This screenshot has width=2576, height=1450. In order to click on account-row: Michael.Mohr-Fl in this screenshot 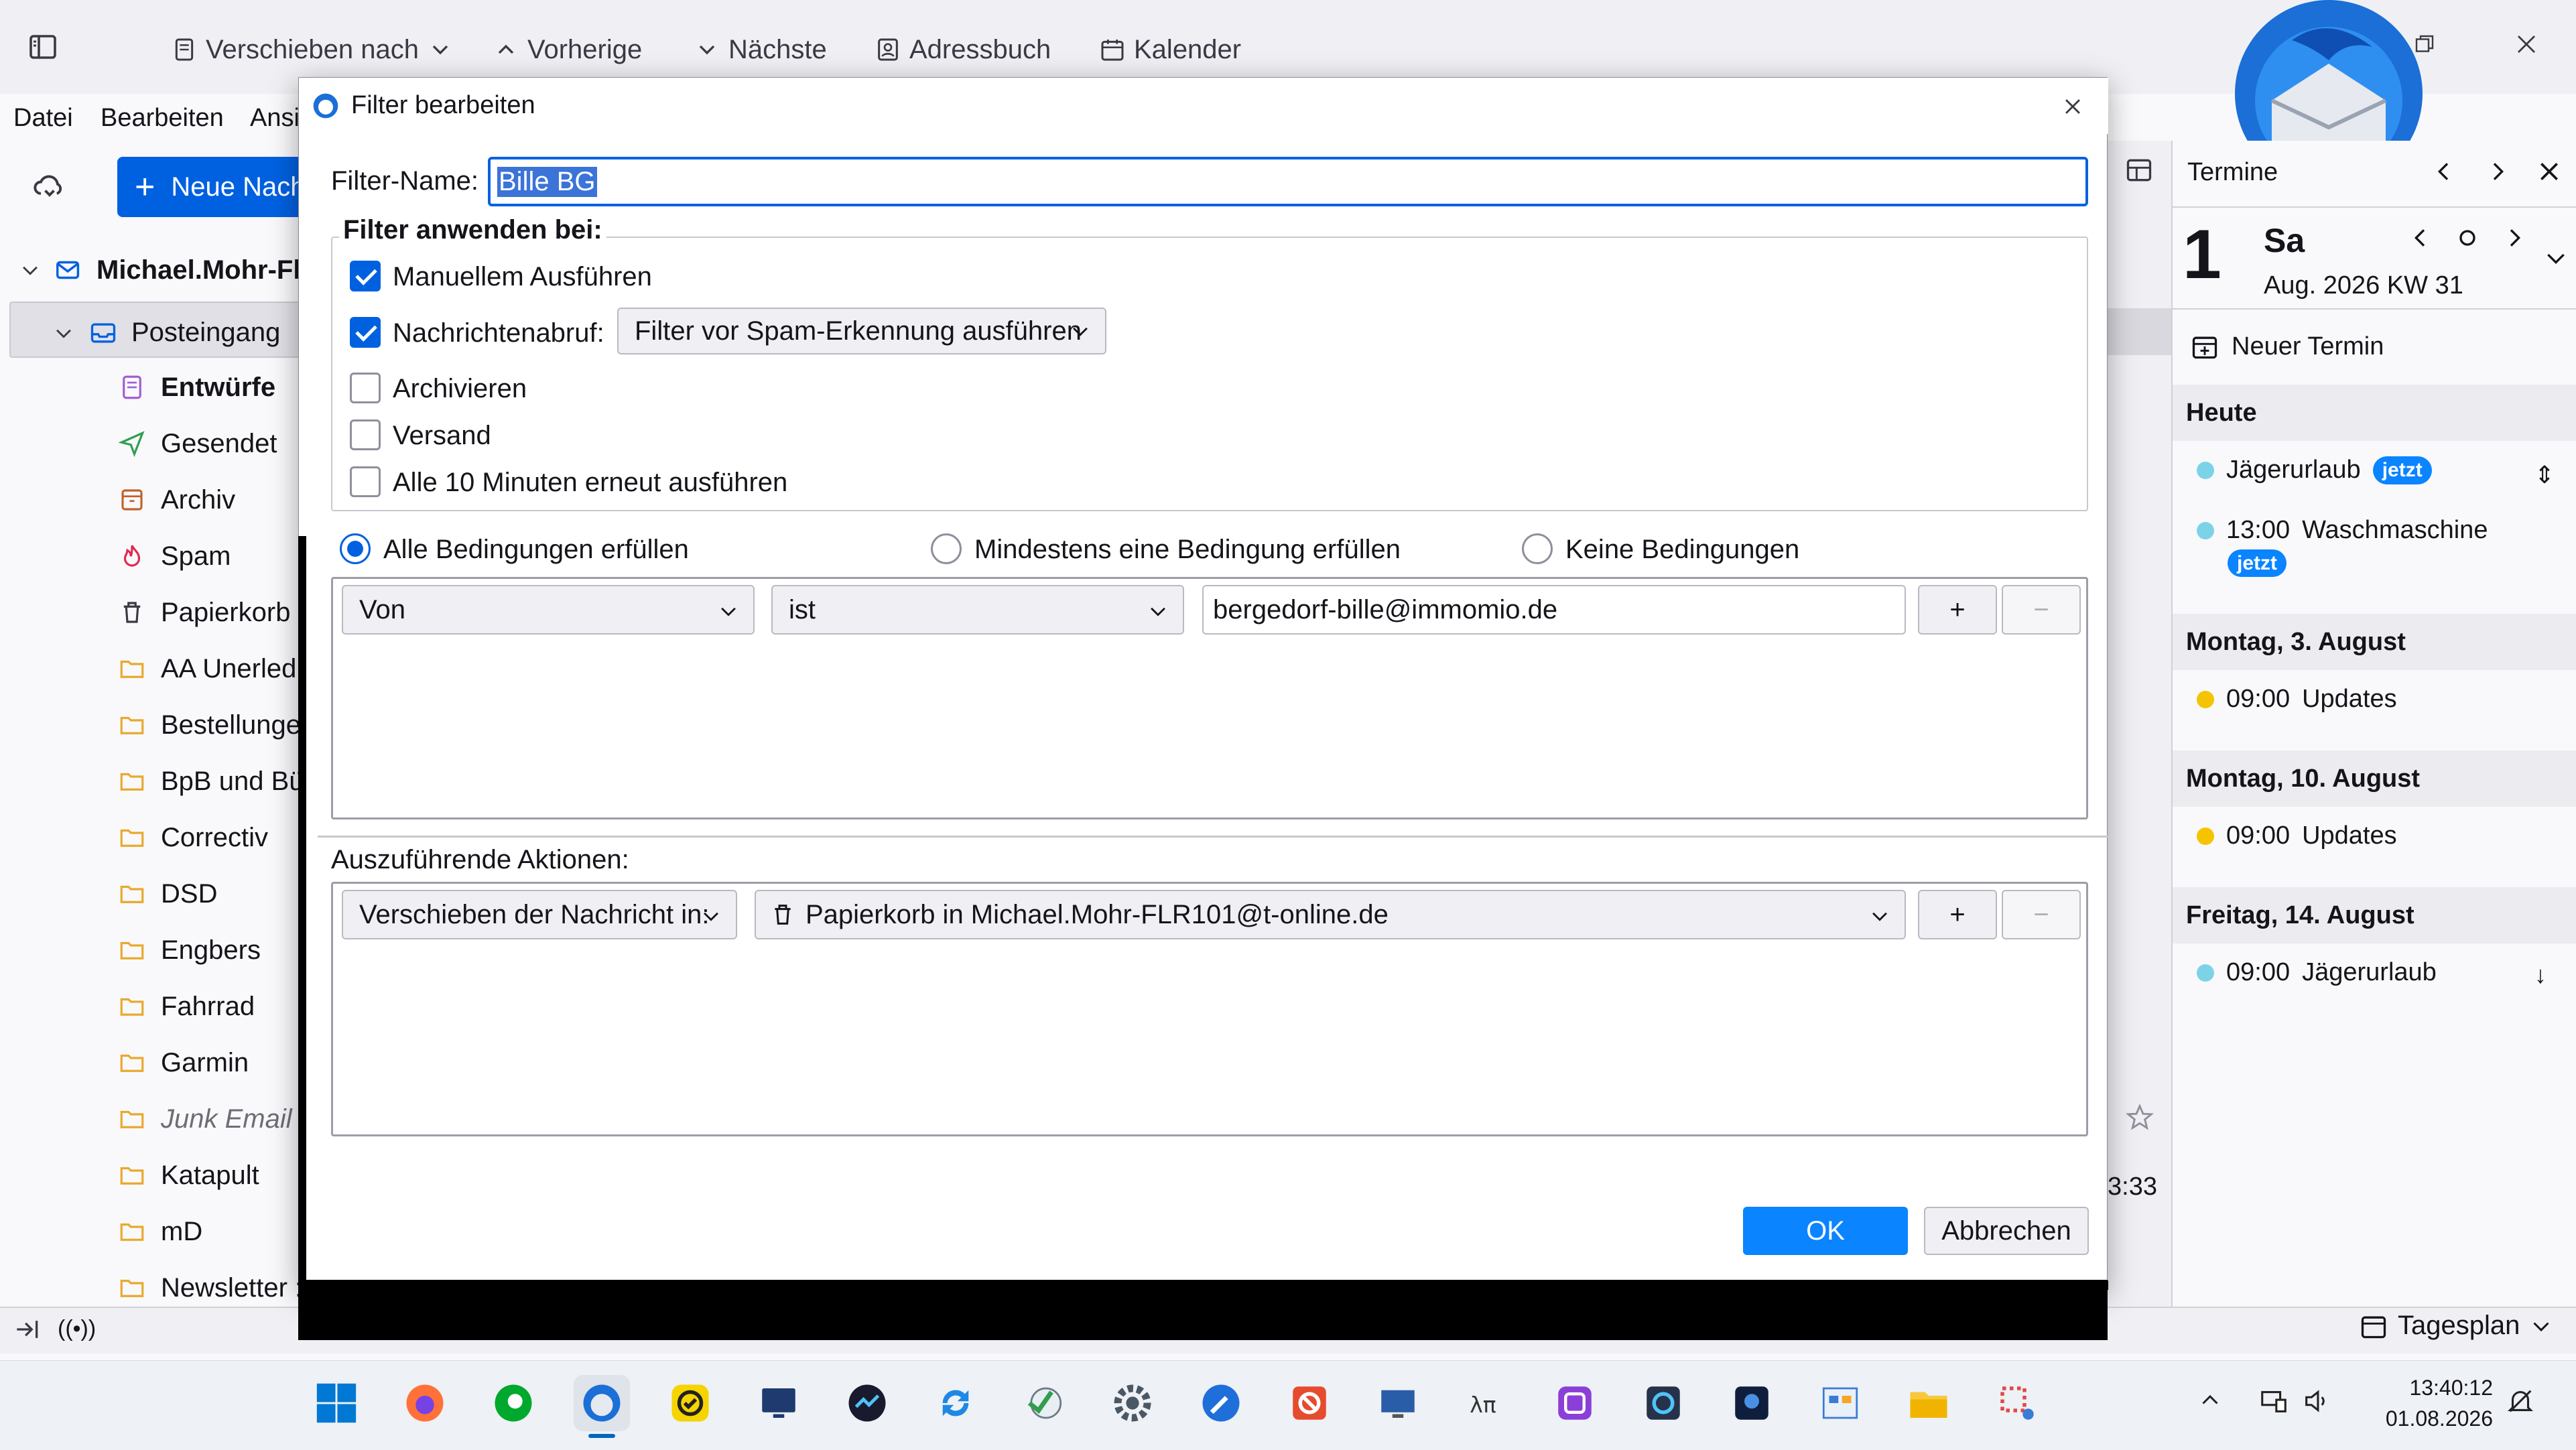, I will do `click(159, 270)`.